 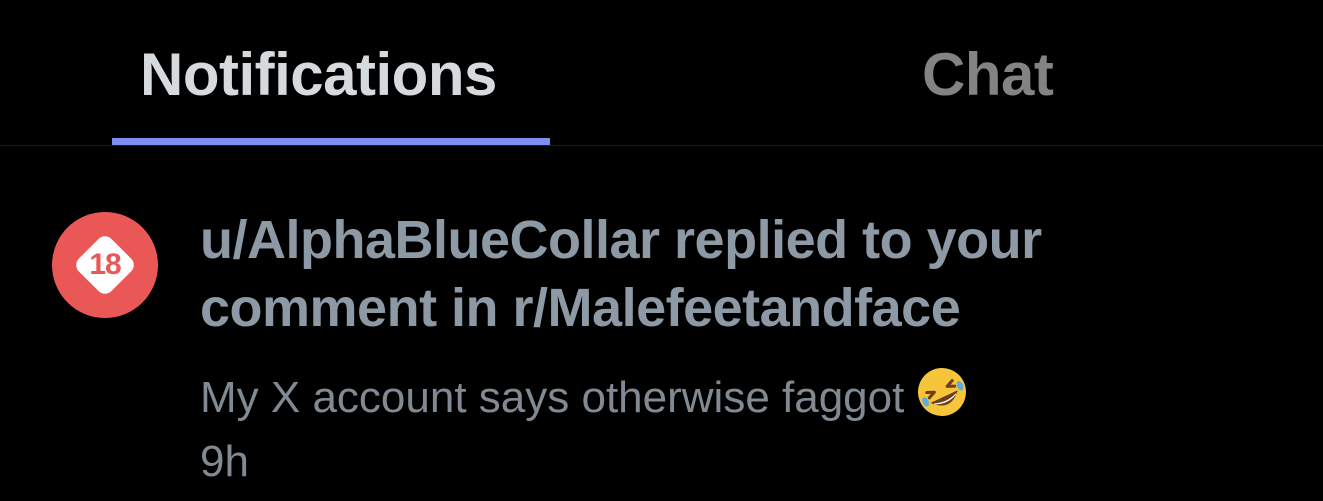 I want to click on tab-notifications: Notifications, so click(x=318, y=75).